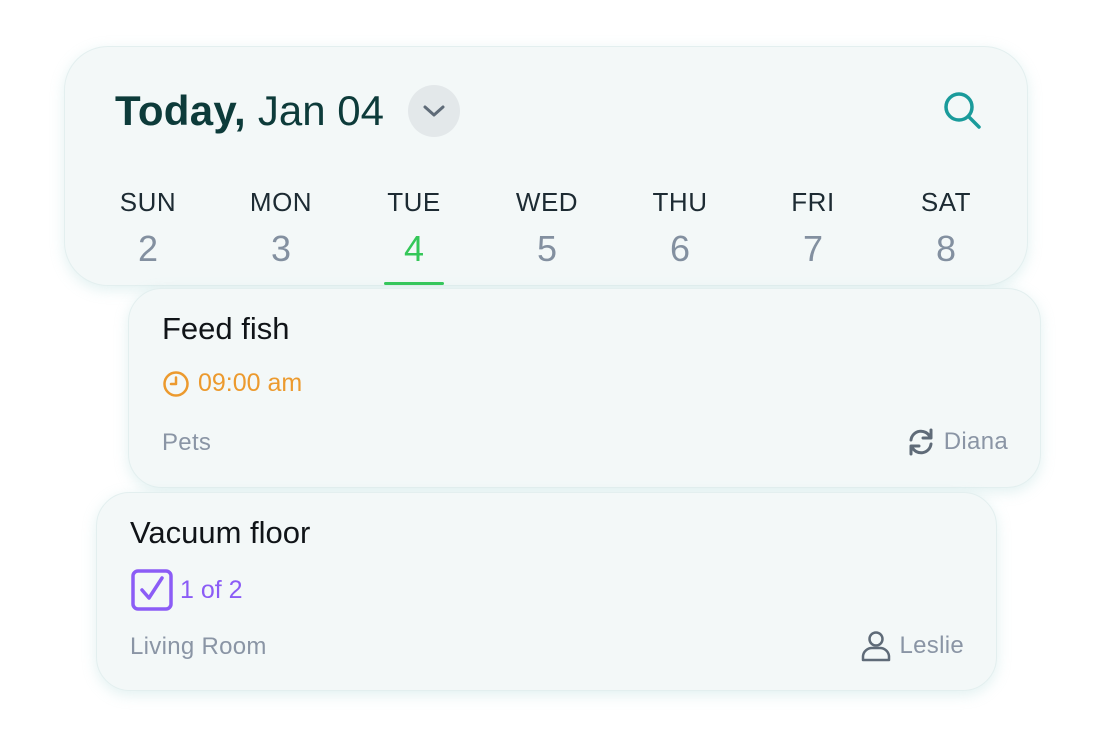 This screenshot has height=745, width=1107. I want to click on task-checklist-progress: 1 of 2, so click(186, 590).